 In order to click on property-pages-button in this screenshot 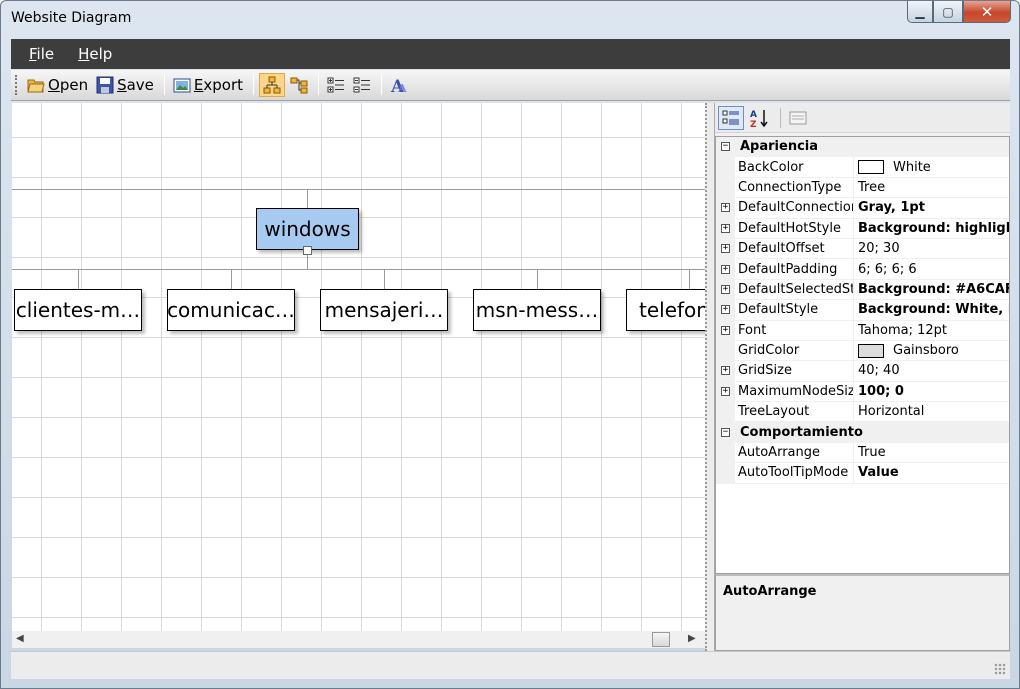, I will do `click(798, 118)`.